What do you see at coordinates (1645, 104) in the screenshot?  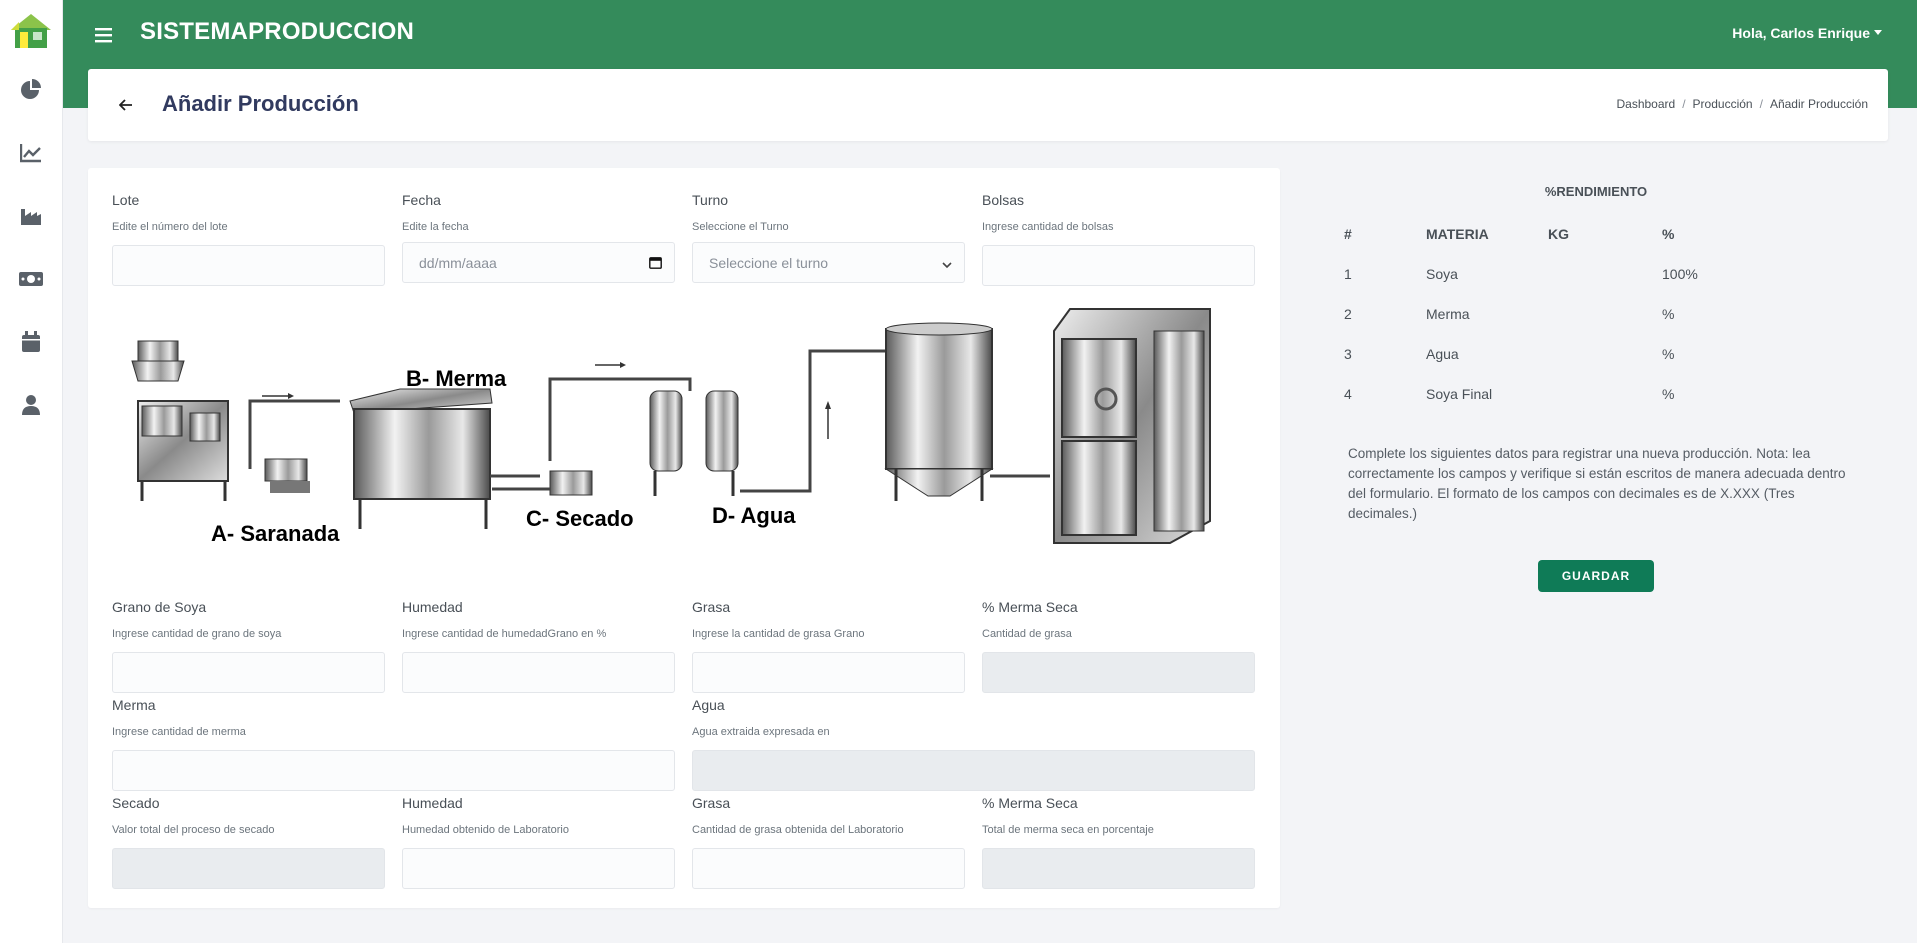 I see `breadcrumb-dashboard: Dashboard` at bounding box center [1645, 104].